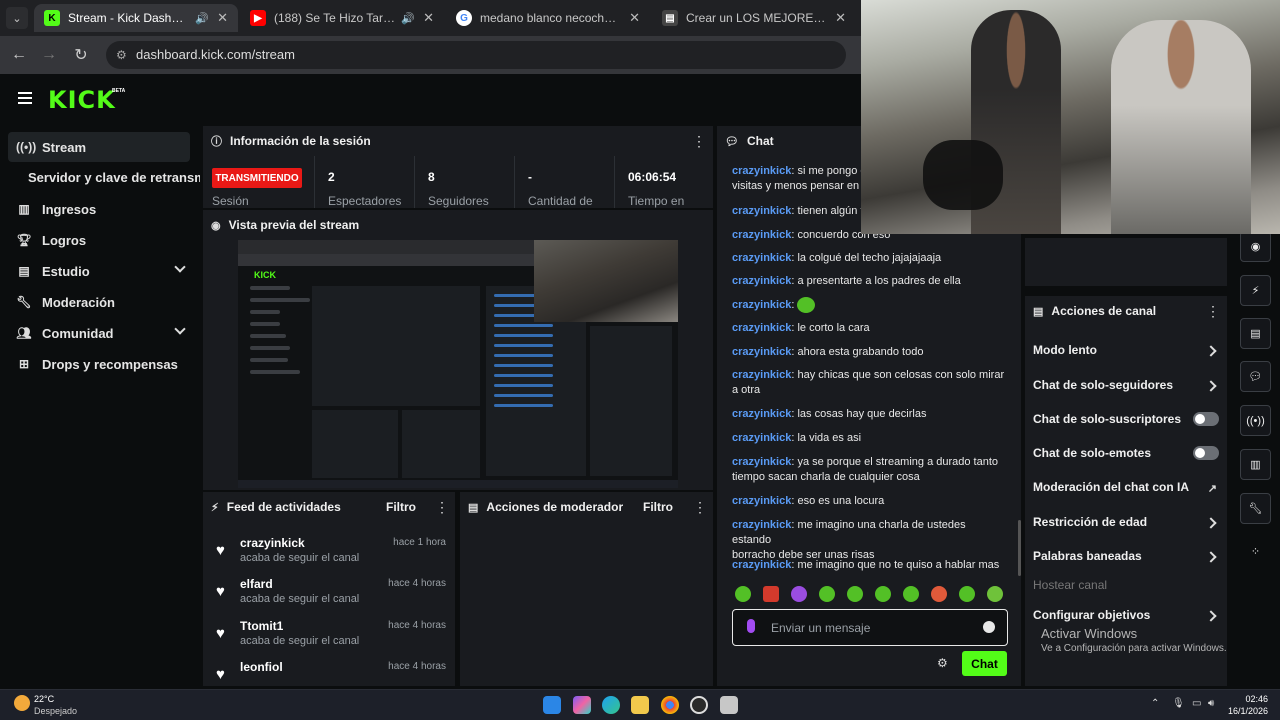  I want to click on sidebar-item-logros: 🏆︎ Logros, so click(99, 240).